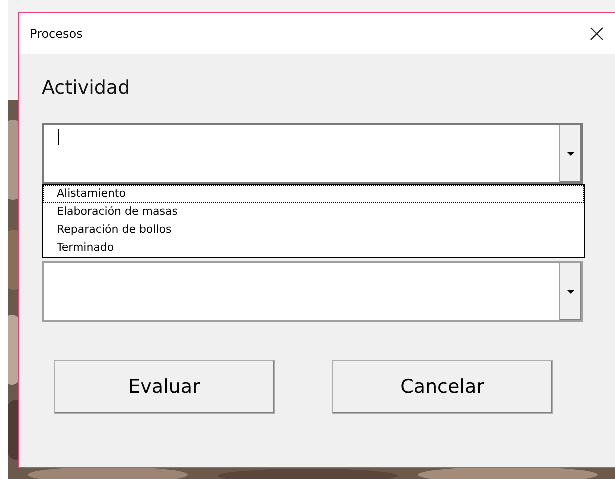 This screenshot has height=479, width=615. What do you see at coordinates (313, 212) in the screenshot?
I see `list-item: Elaboración de masas` at bounding box center [313, 212].